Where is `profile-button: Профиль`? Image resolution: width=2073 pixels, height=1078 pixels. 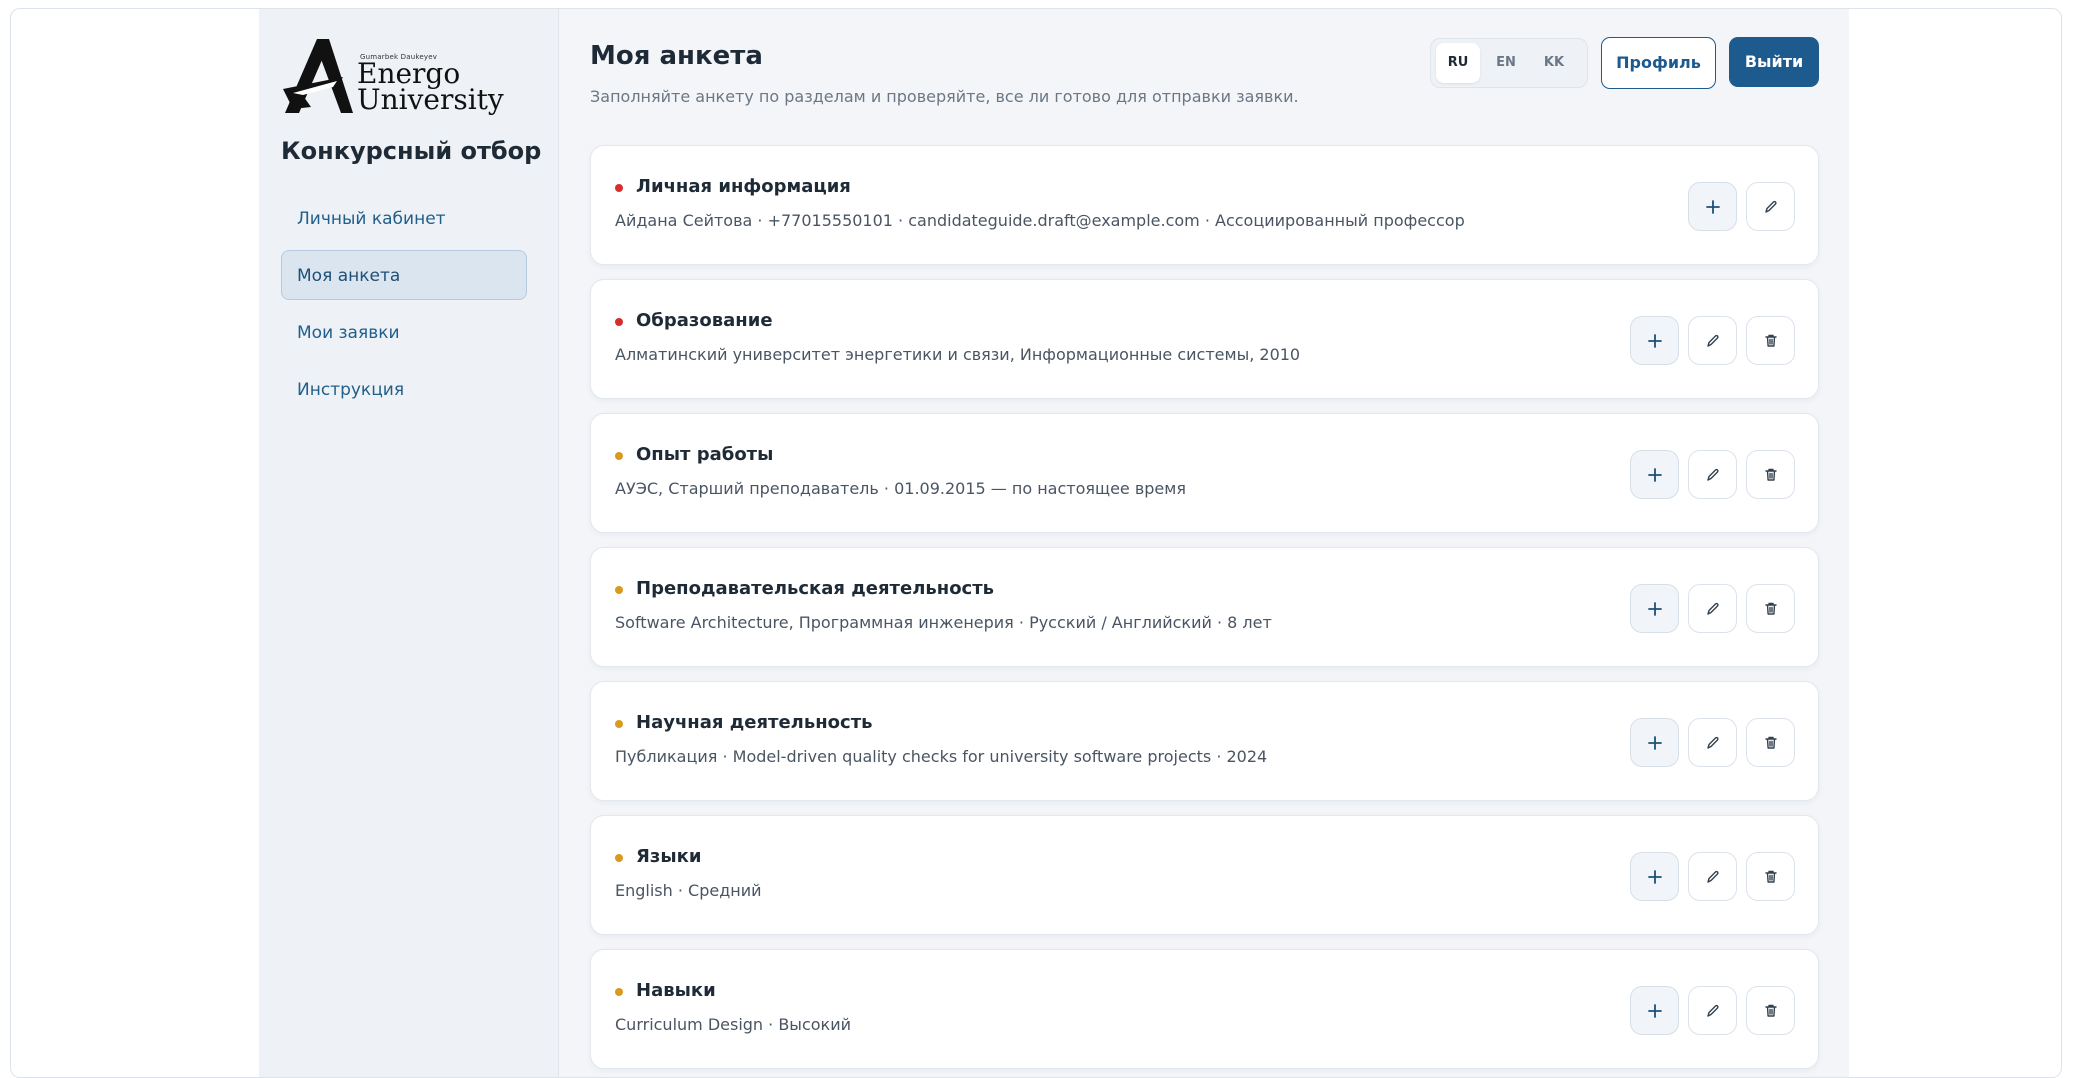 profile-button: Профиль is located at coordinates (1658, 63).